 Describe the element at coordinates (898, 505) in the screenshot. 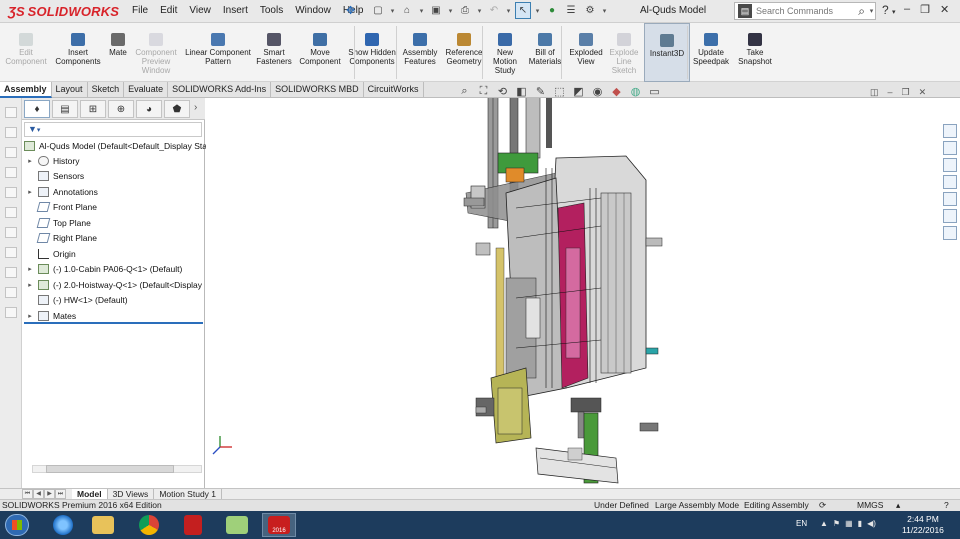

I see `units-dropdown-icon: ▴` at that location.